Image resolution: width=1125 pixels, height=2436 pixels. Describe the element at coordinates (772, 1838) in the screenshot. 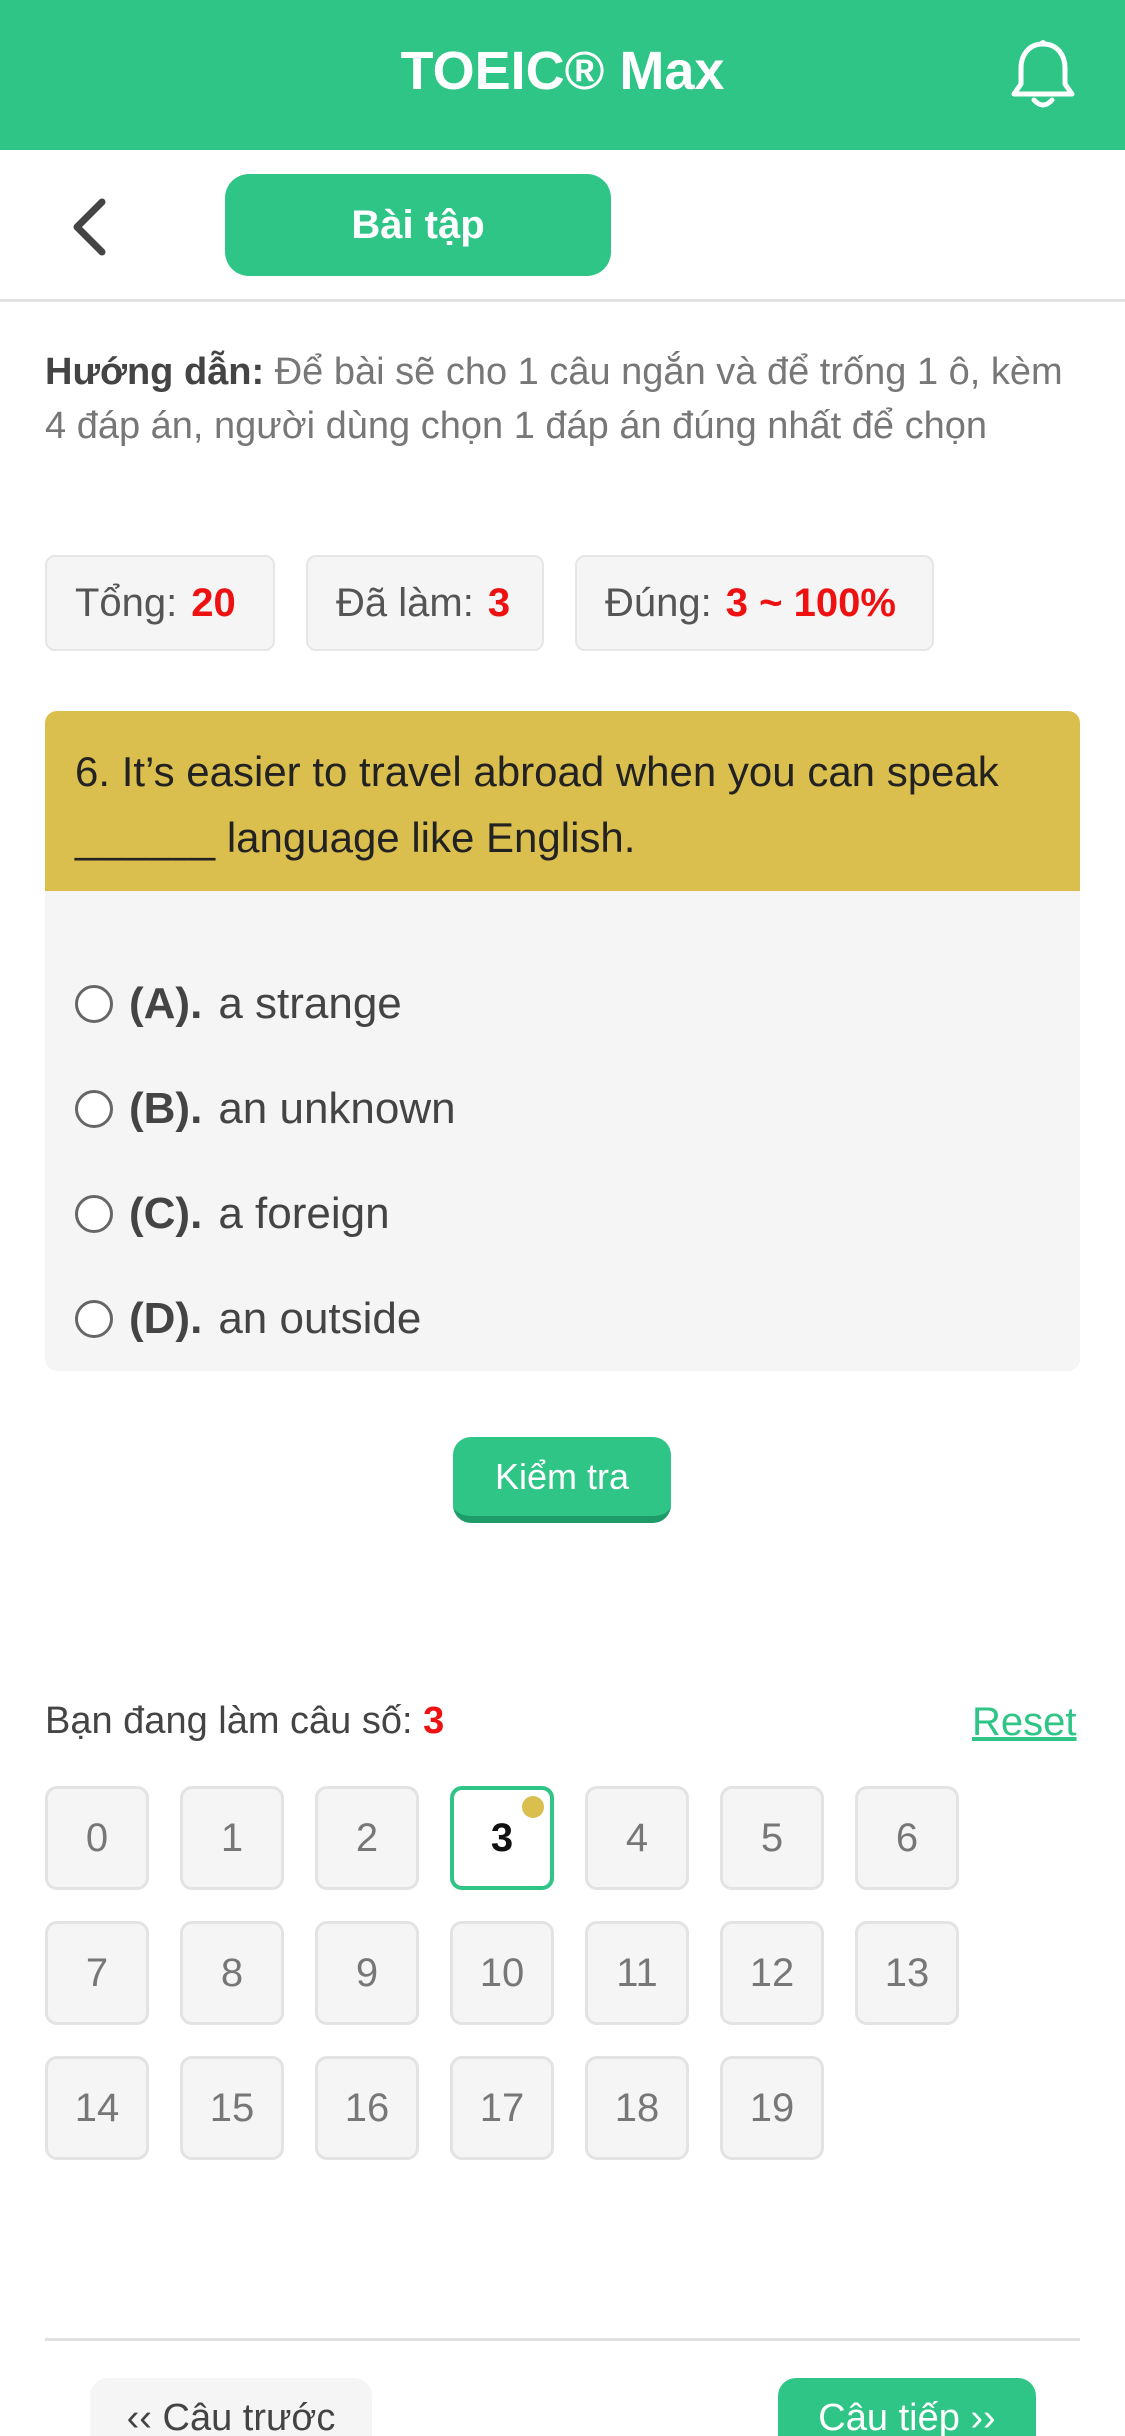

I see `question-number-button: 5` at that location.